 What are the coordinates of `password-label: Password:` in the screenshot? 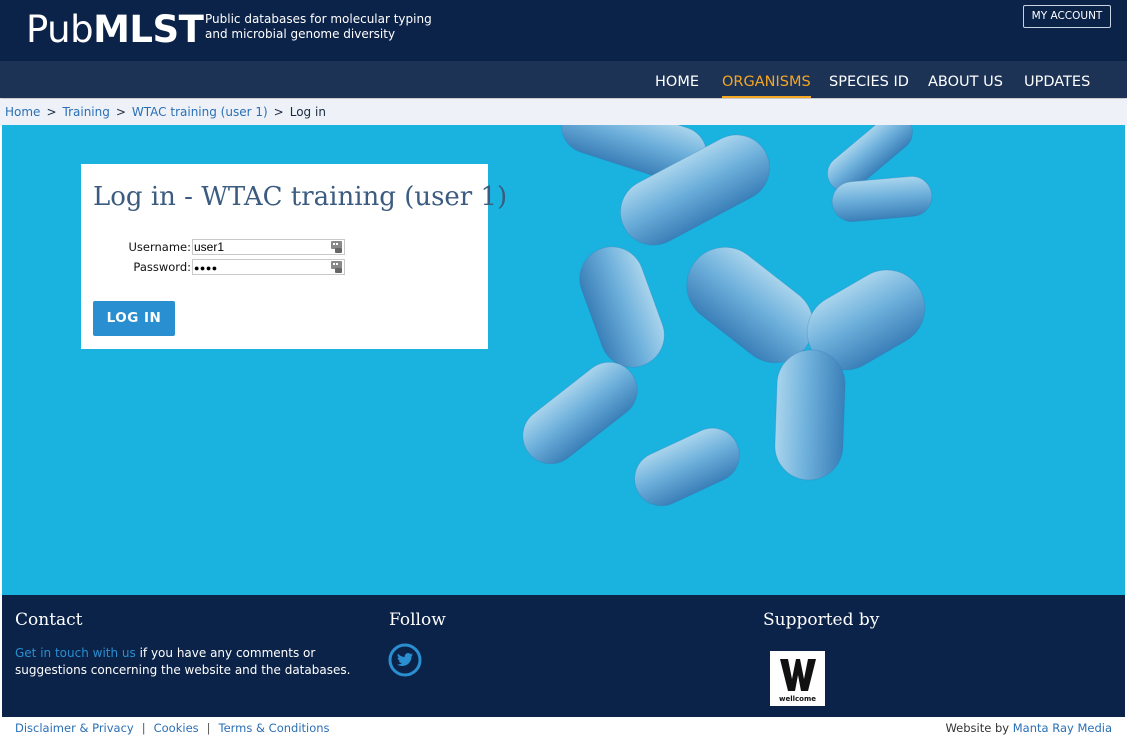 It's located at (162, 267).